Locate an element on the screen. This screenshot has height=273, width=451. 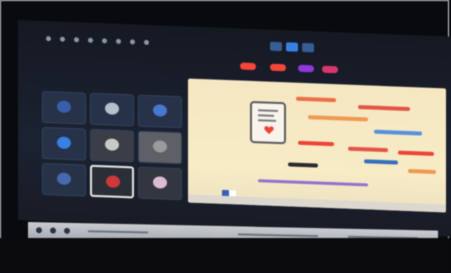
settings-icon is located at coordinates (146, 42).